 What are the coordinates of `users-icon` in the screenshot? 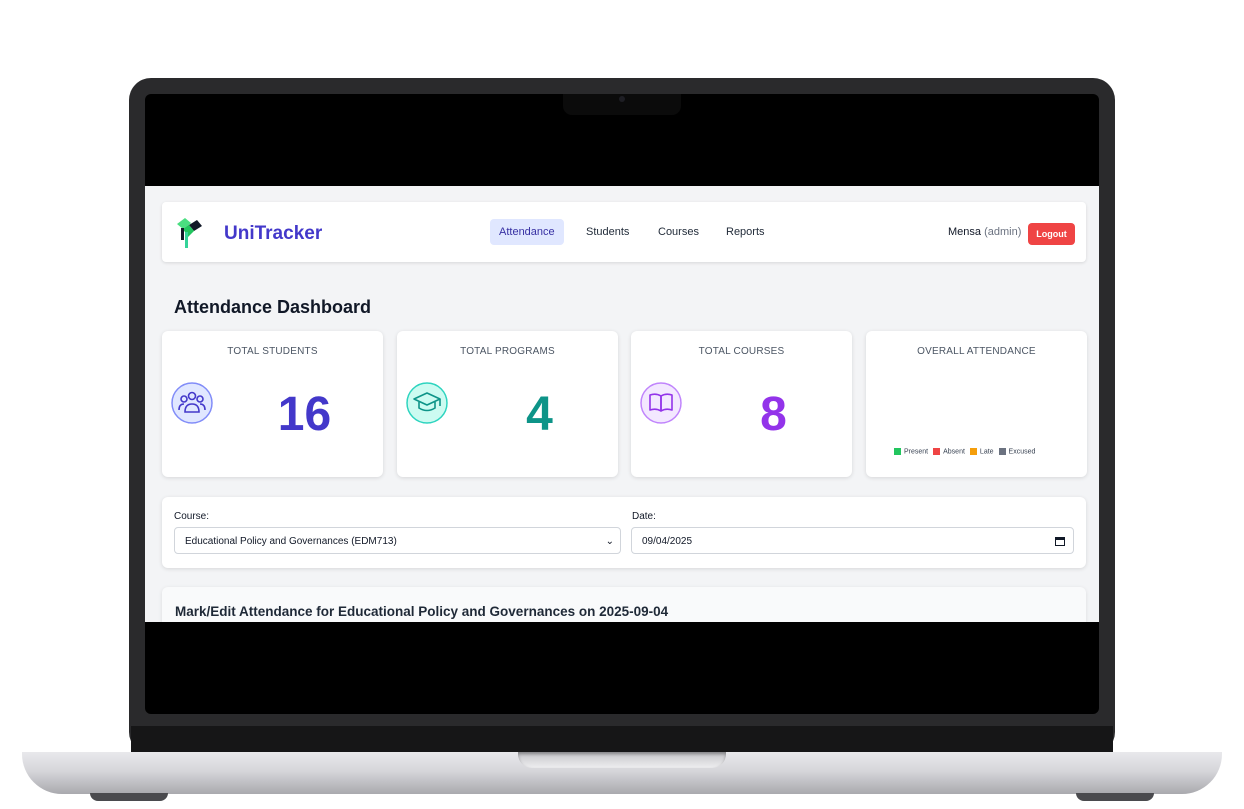 It's located at (192, 403).